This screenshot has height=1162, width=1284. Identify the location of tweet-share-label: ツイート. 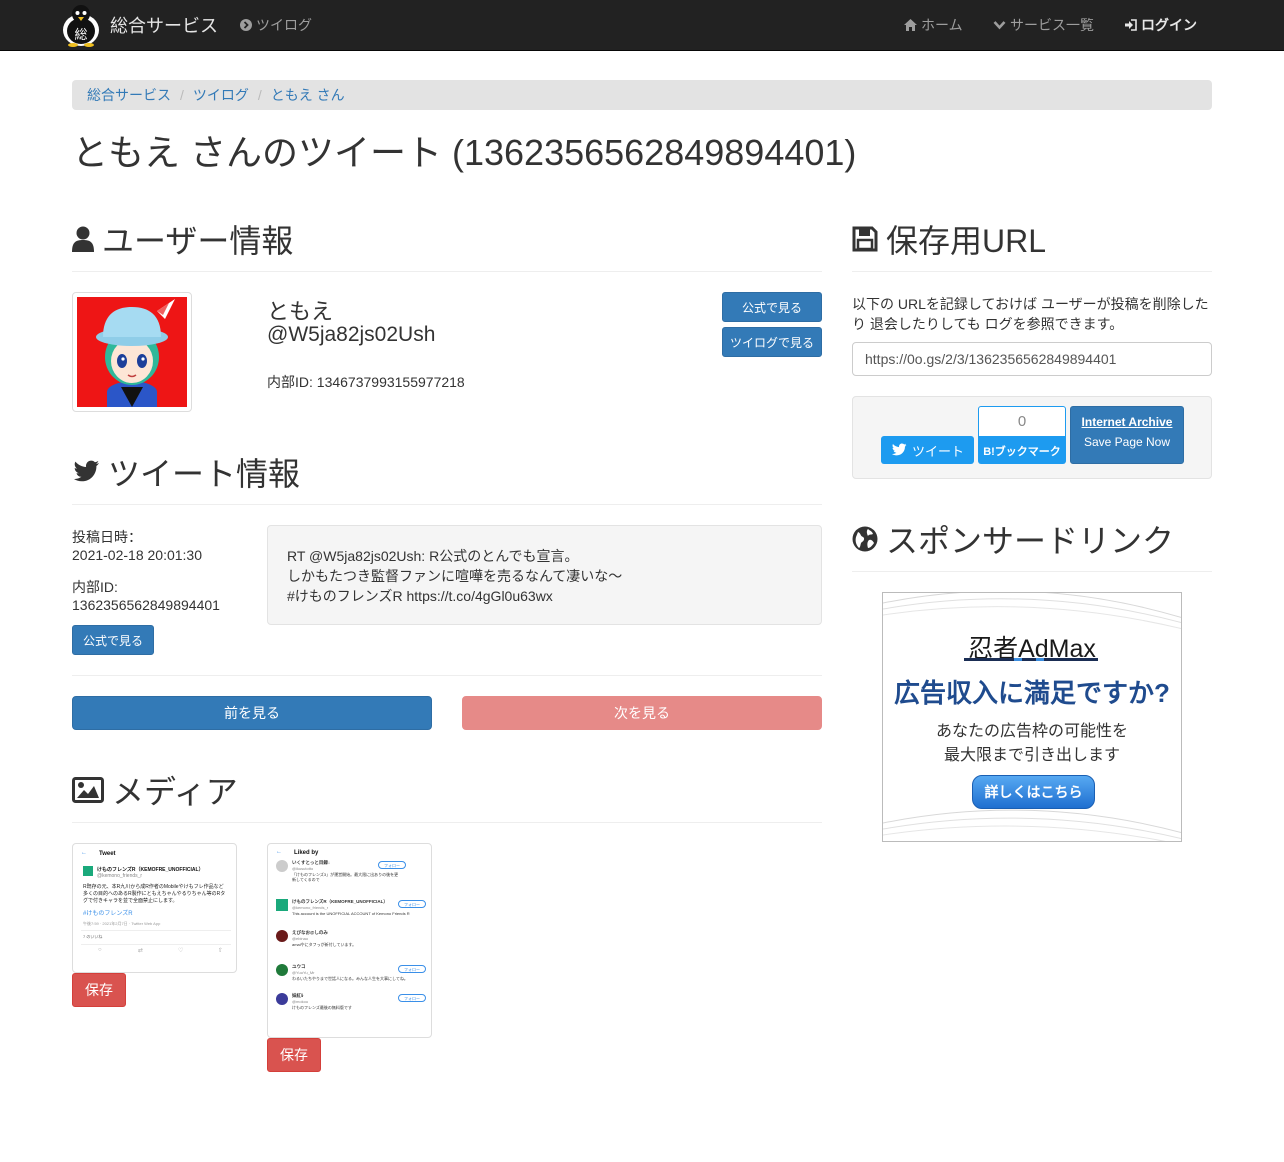
(937, 451).